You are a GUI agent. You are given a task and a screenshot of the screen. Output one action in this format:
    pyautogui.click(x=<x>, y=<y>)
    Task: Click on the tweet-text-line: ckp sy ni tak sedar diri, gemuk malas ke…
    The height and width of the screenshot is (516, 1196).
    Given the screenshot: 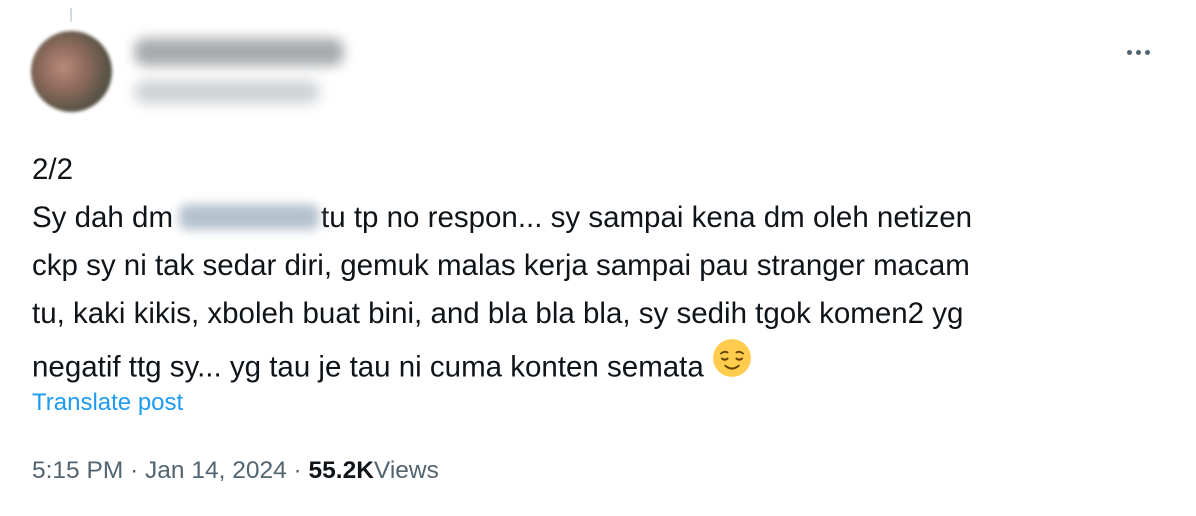 What is the action you would take?
    pyautogui.click(x=501, y=265)
    